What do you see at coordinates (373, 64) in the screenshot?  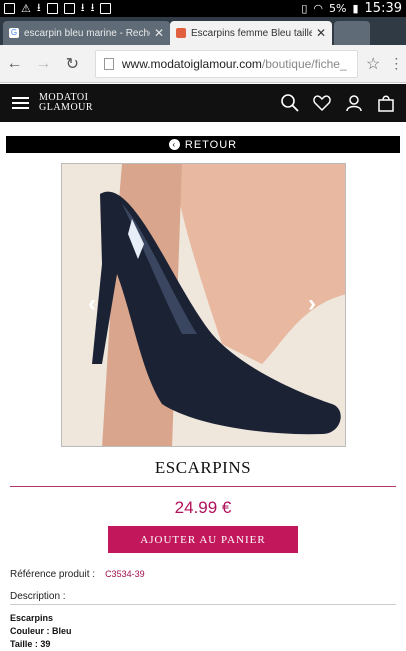 I see `bookmark-star-icon: ☆` at bounding box center [373, 64].